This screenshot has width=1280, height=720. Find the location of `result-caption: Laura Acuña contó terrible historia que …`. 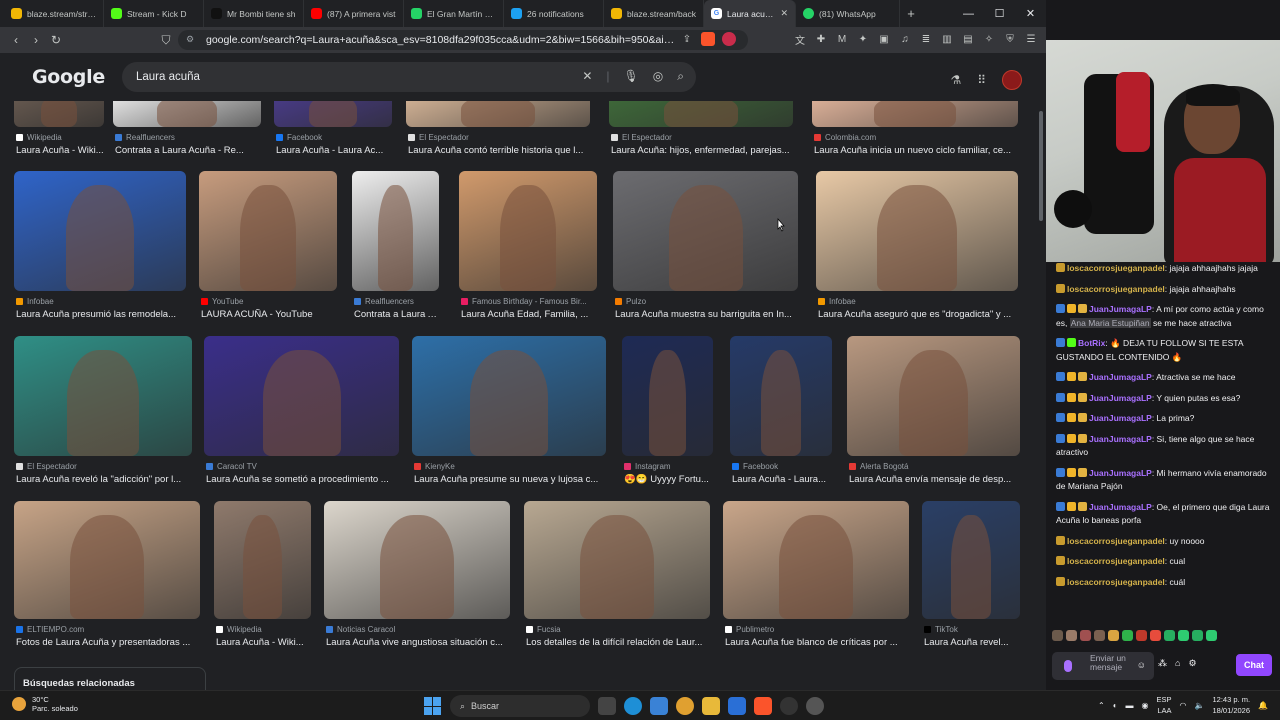

result-caption: Laura Acuña contó terrible historia que … is located at coordinates (500, 150).